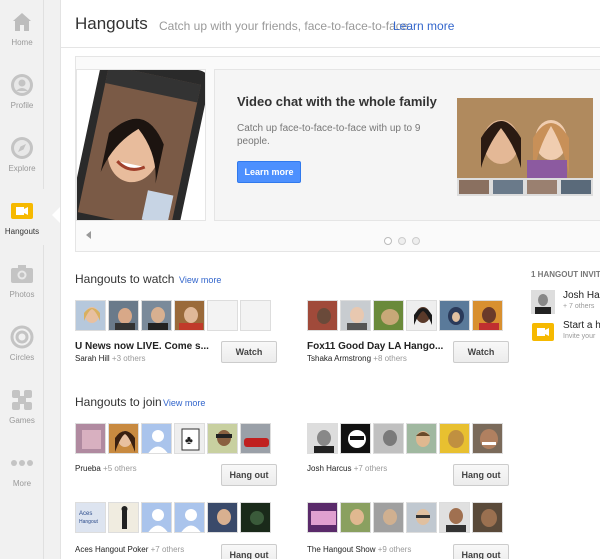  I want to click on profile-icon, so click(22, 85).